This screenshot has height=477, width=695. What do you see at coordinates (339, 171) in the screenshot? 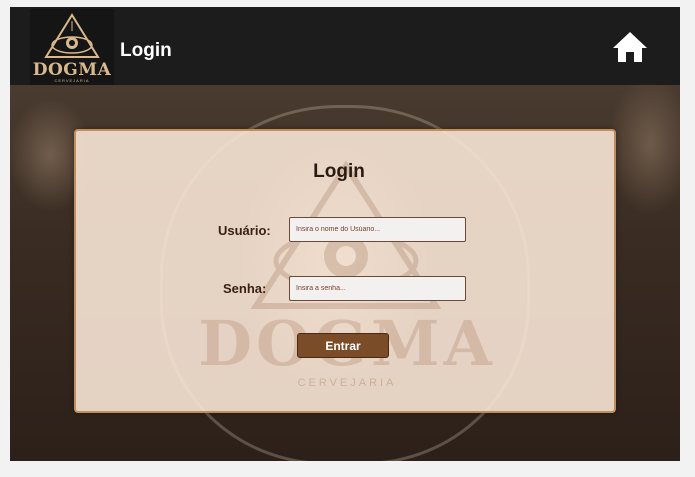
I see `login-title: Login` at bounding box center [339, 171].